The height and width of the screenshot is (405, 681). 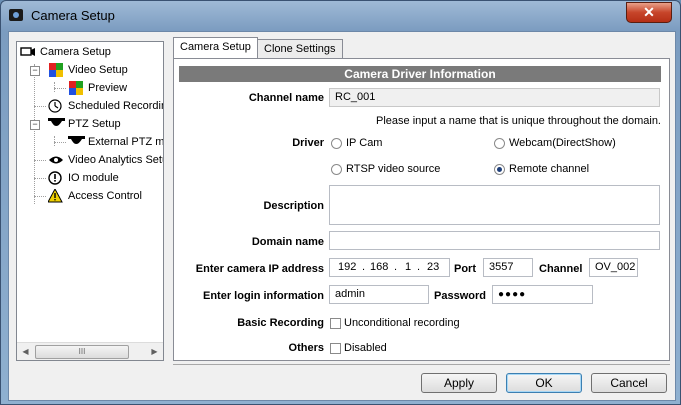 I want to click on ptz-camera-icon, so click(x=76, y=142).